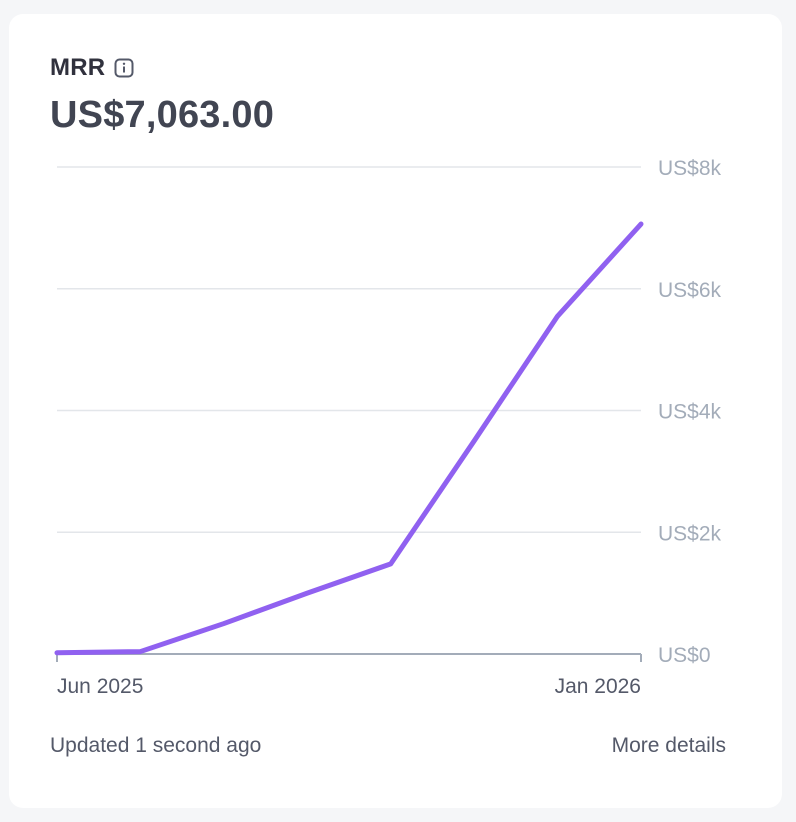  Describe the element at coordinates (690, 168) in the screenshot. I see `y-tick-label: US$8k` at that location.